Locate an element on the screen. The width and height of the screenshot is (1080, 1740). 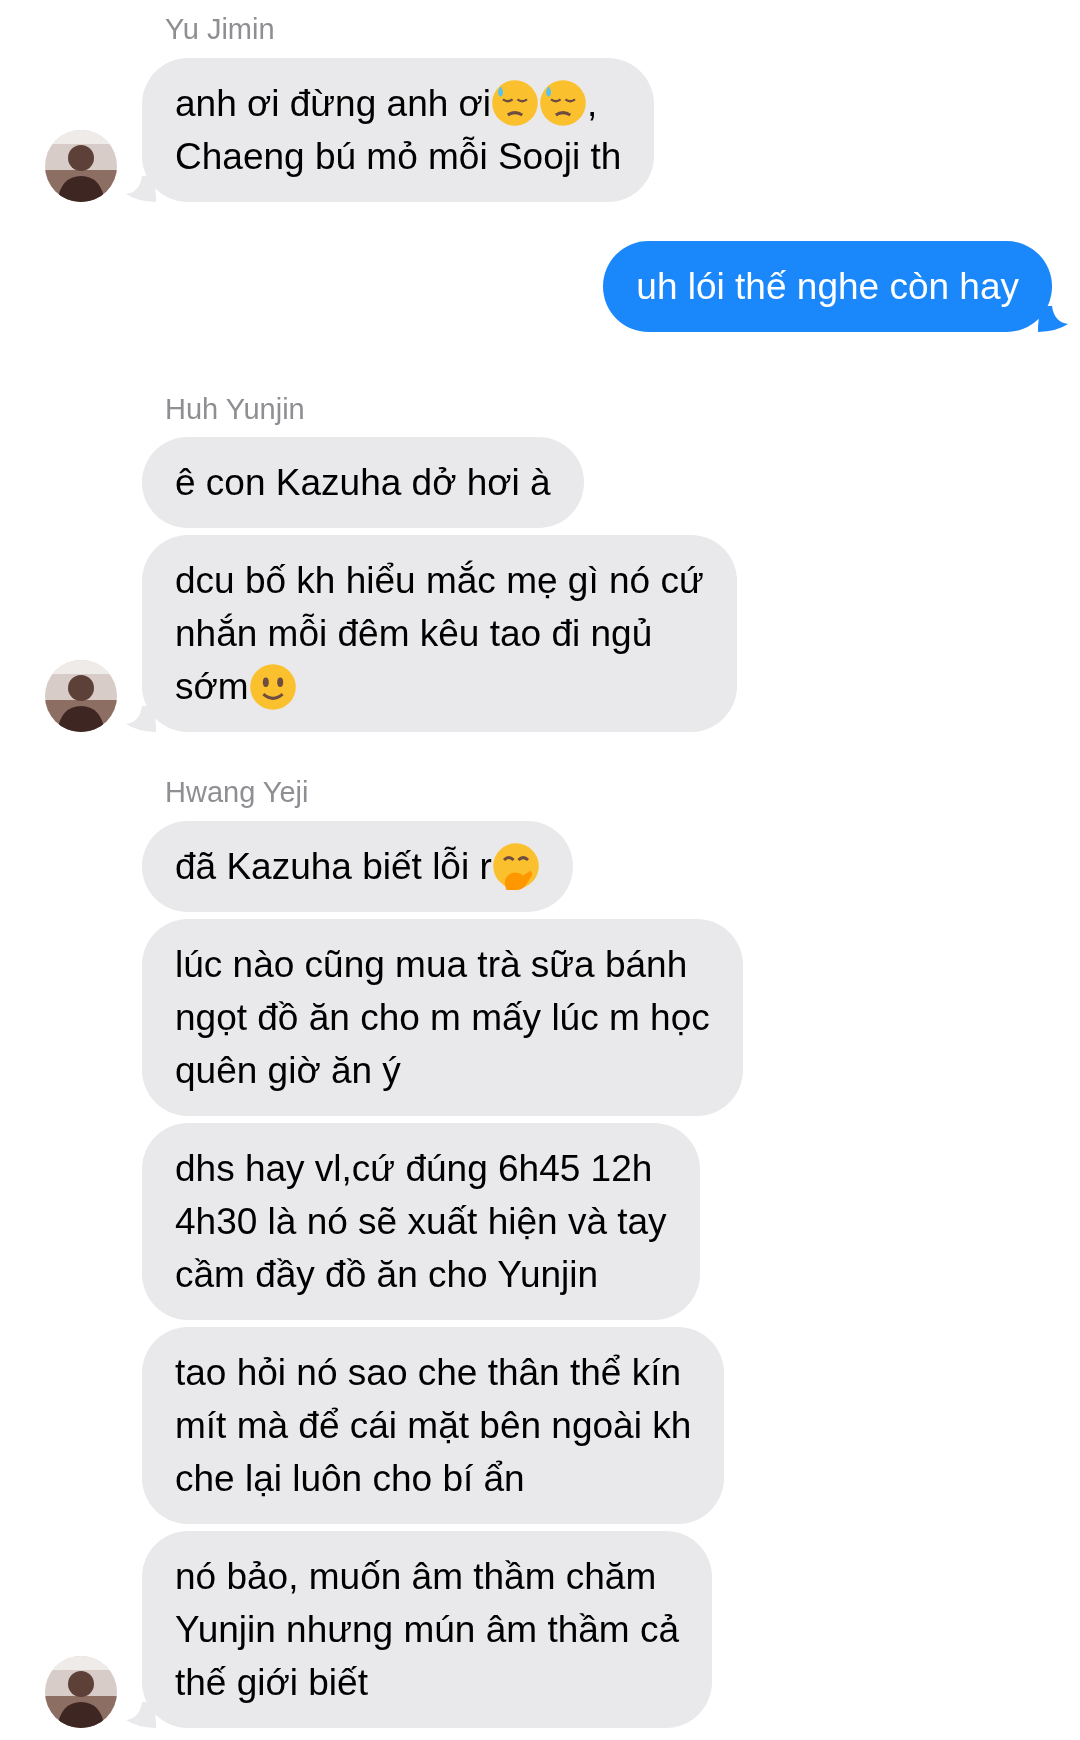
message-text: che lại luôn cho bí ẩn is located at coordinates (350, 1478).